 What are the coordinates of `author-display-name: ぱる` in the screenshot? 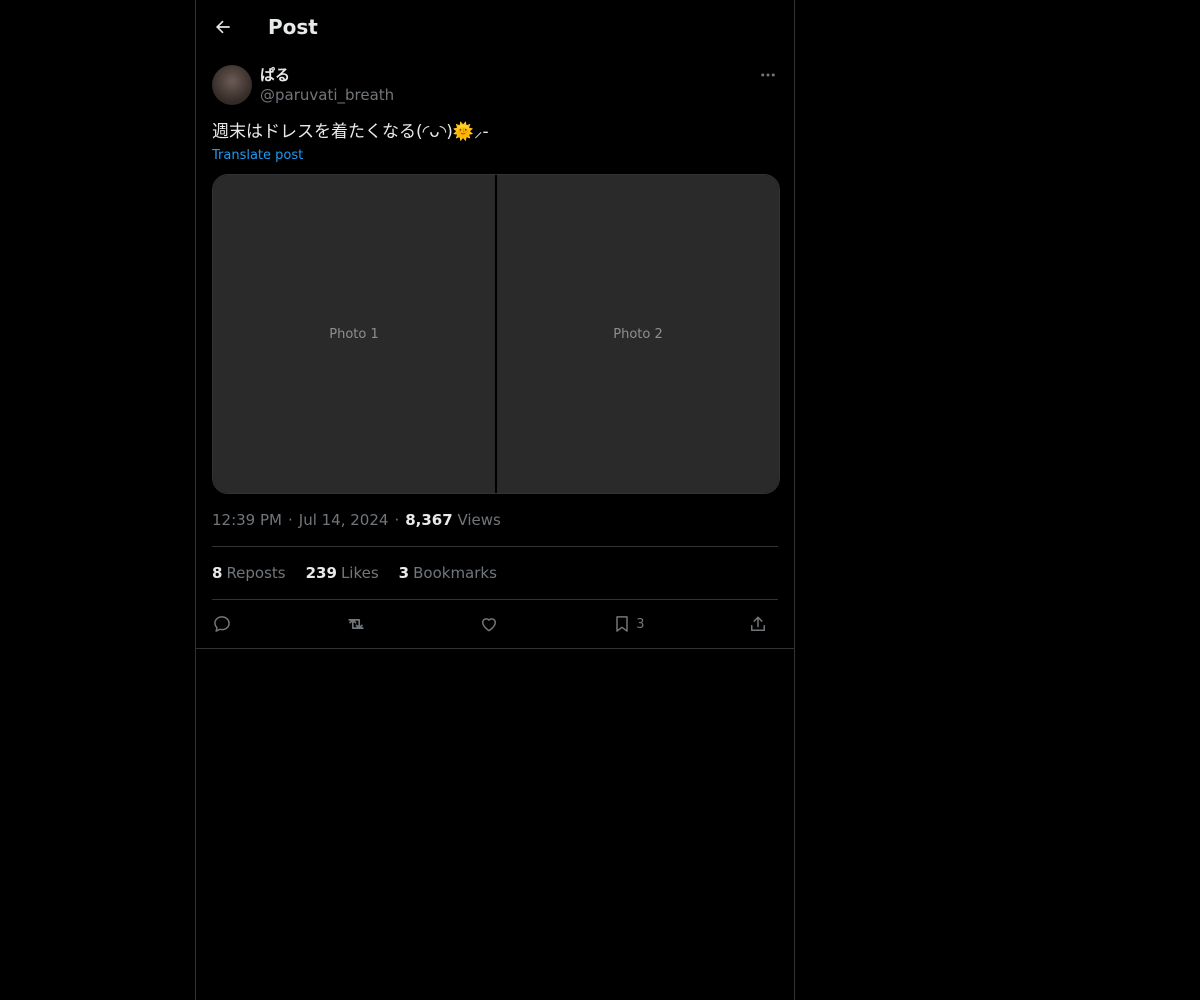 It's located at (327, 75).